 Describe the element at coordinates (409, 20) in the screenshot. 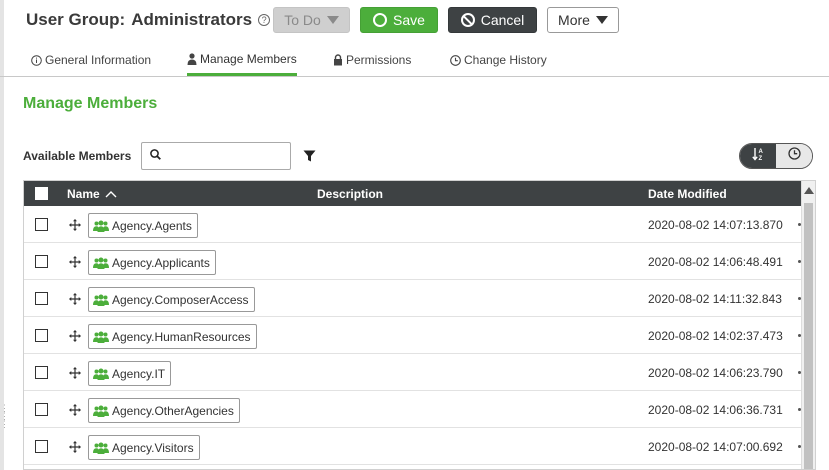

I see `save-button-label: Save` at that location.